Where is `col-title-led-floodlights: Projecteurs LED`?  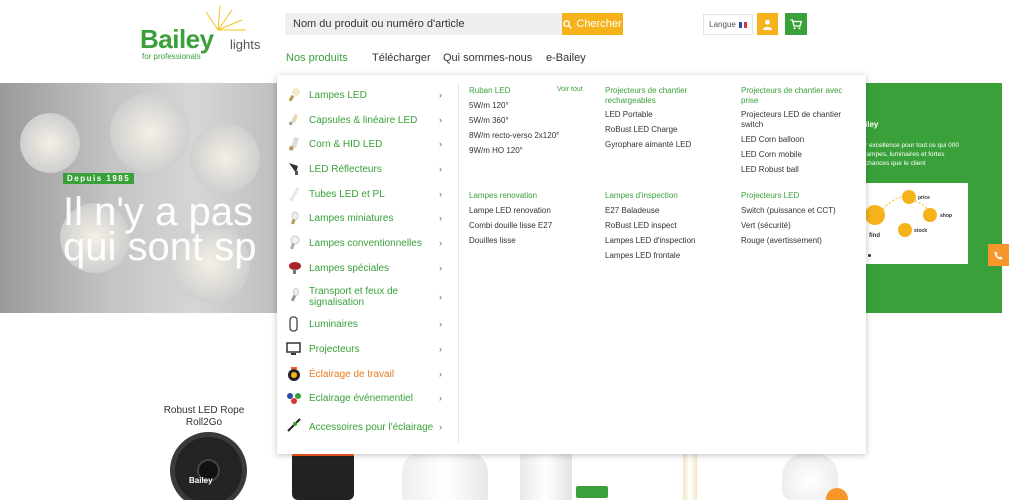 col-title-led-floodlights: Projecteurs LED is located at coordinates (770, 196).